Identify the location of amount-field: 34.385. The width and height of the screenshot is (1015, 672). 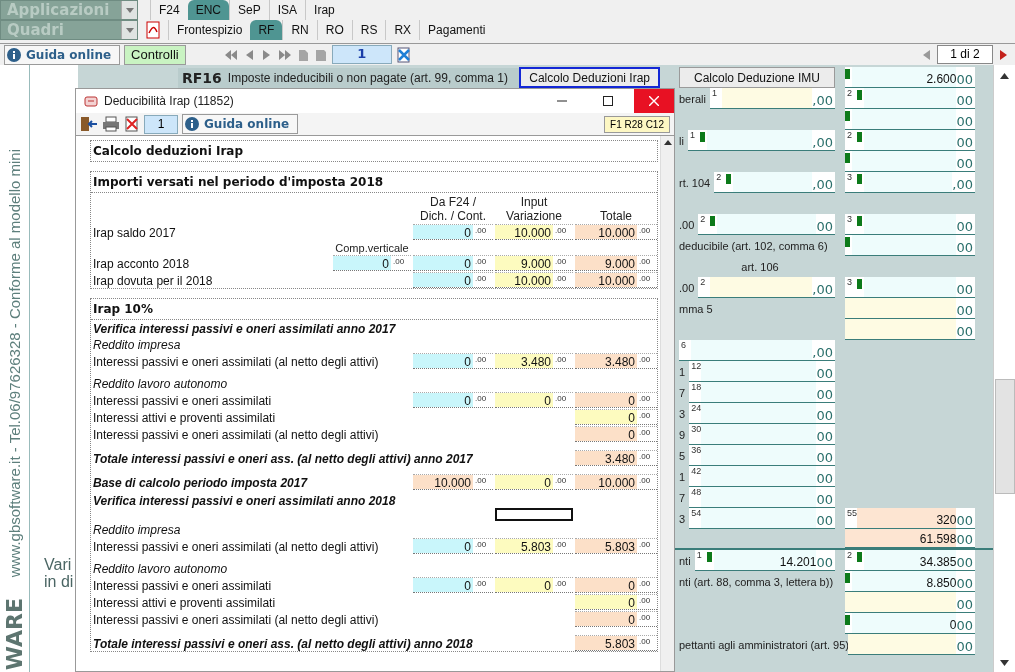
(910, 560).